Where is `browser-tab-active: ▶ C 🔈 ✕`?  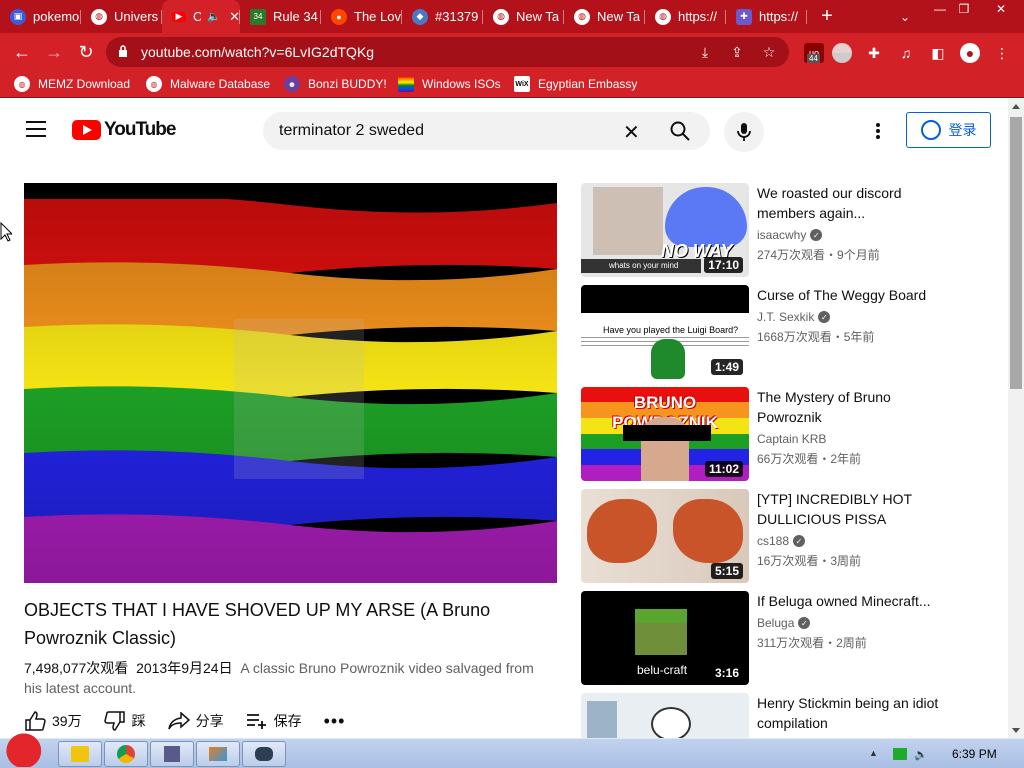 browser-tab-active: ▶ C 🔈 ✕ is located at coordinates (201, 16).